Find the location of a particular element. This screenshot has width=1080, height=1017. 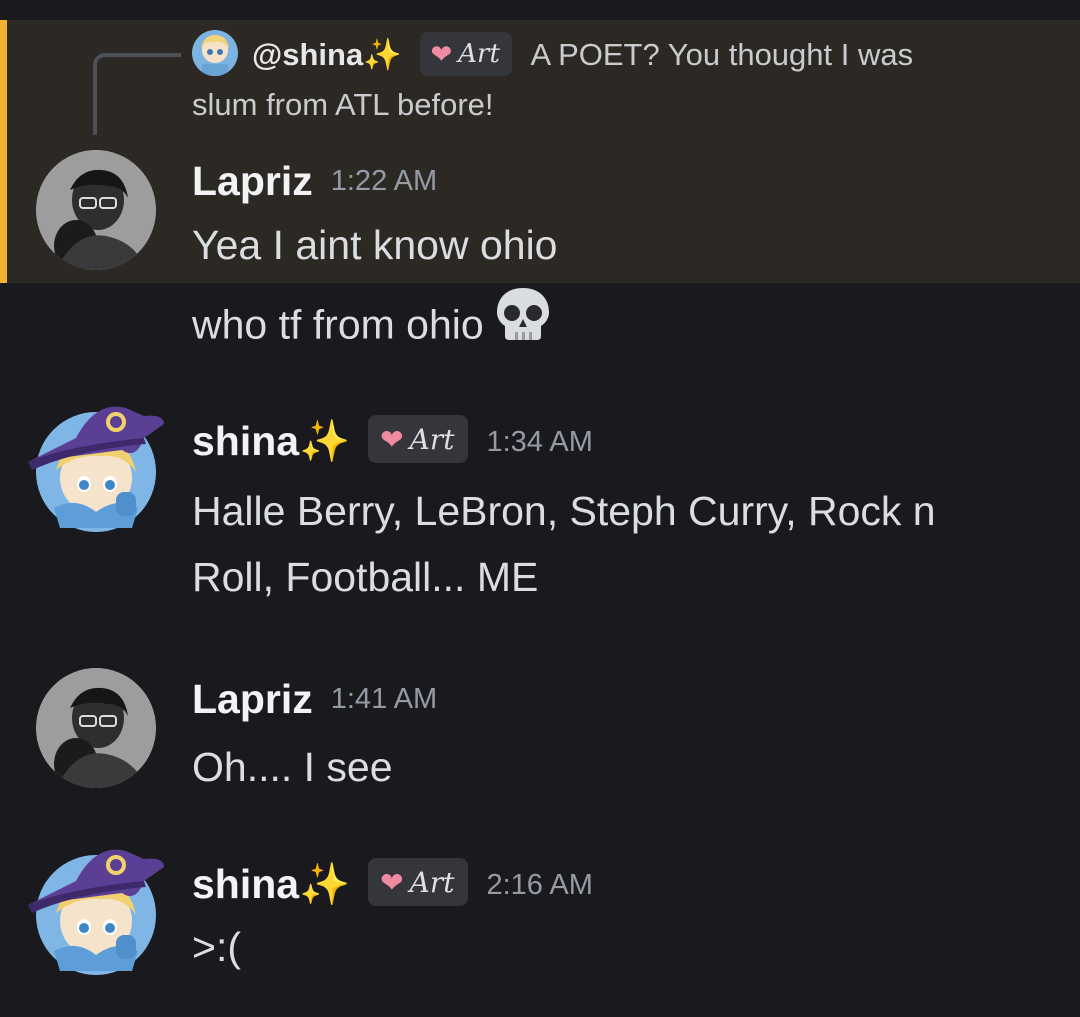

message-line: who tf from ohio is located at coordinates (338, 324).